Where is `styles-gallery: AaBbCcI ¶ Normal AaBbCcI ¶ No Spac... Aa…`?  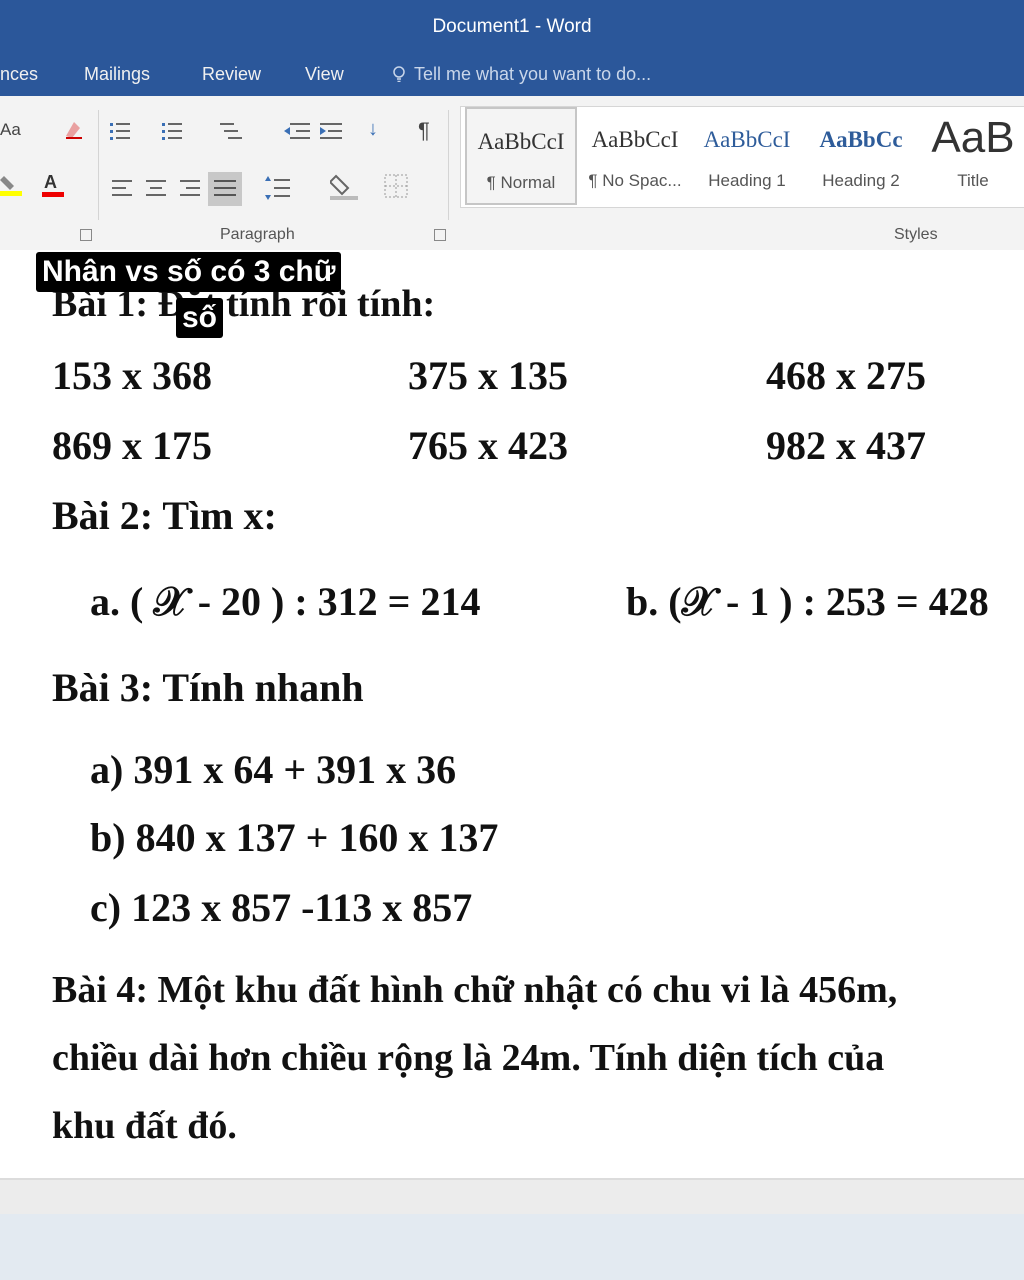 styles-gallery: AaBbCcI ¶ Normal AaBbCcI ¶ No Spac... Aa… is located at coordinates (742, 157).